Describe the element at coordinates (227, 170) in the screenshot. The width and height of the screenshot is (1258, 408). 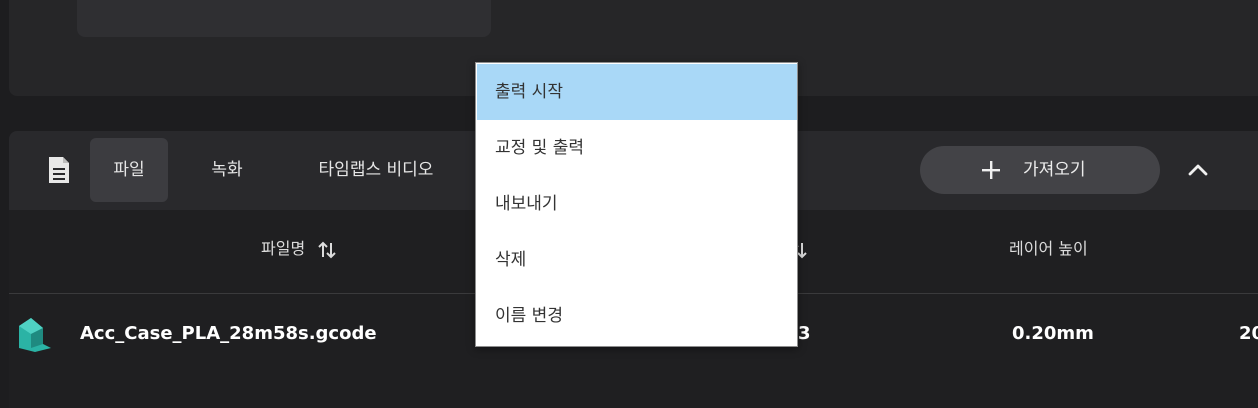
I see `tab-recordings: 녹화` at that location.